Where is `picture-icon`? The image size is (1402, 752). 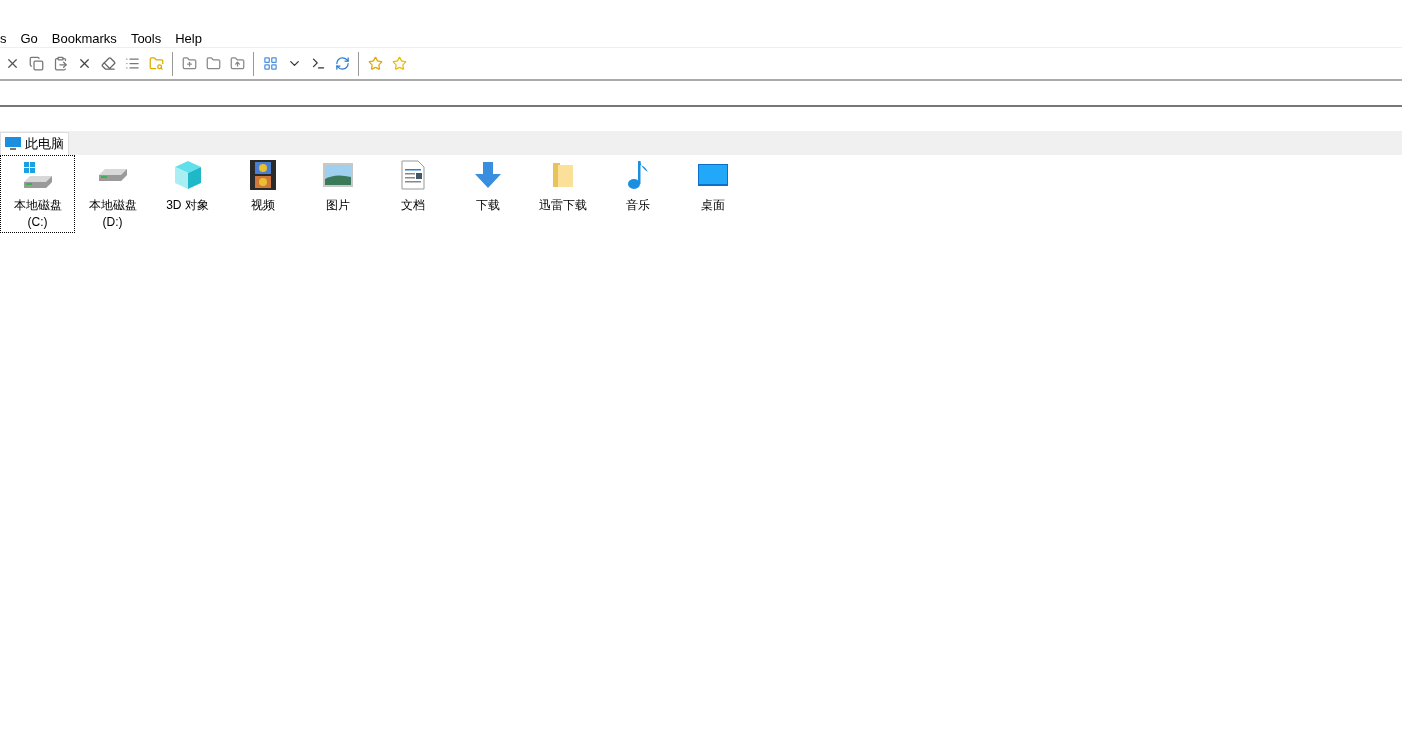 picture-icon is located at coordinates (337, 175).